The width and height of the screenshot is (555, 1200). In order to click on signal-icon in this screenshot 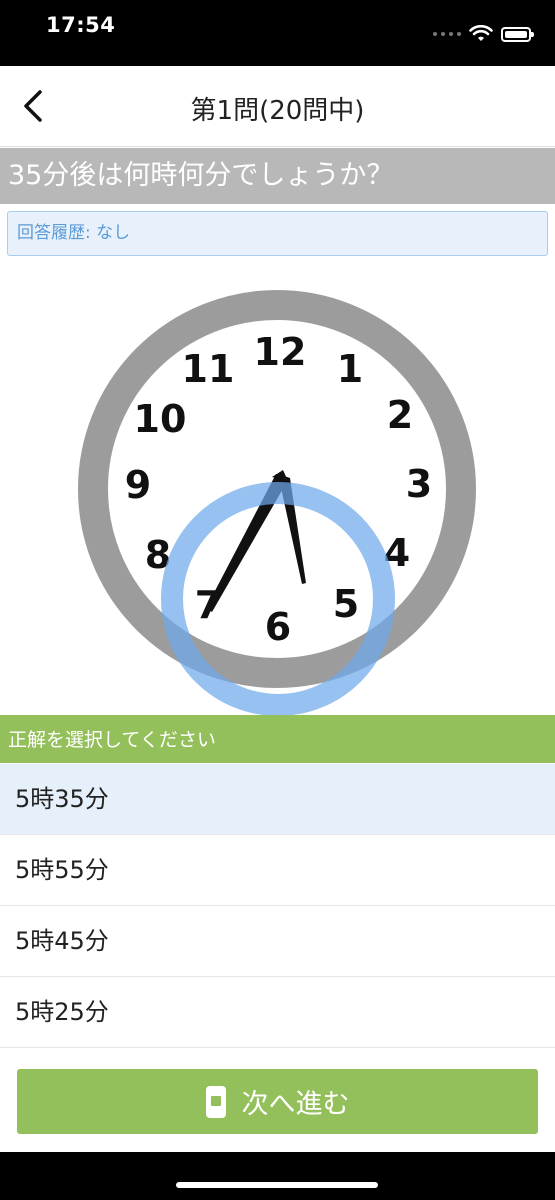, I will do `click(447, 34)`.